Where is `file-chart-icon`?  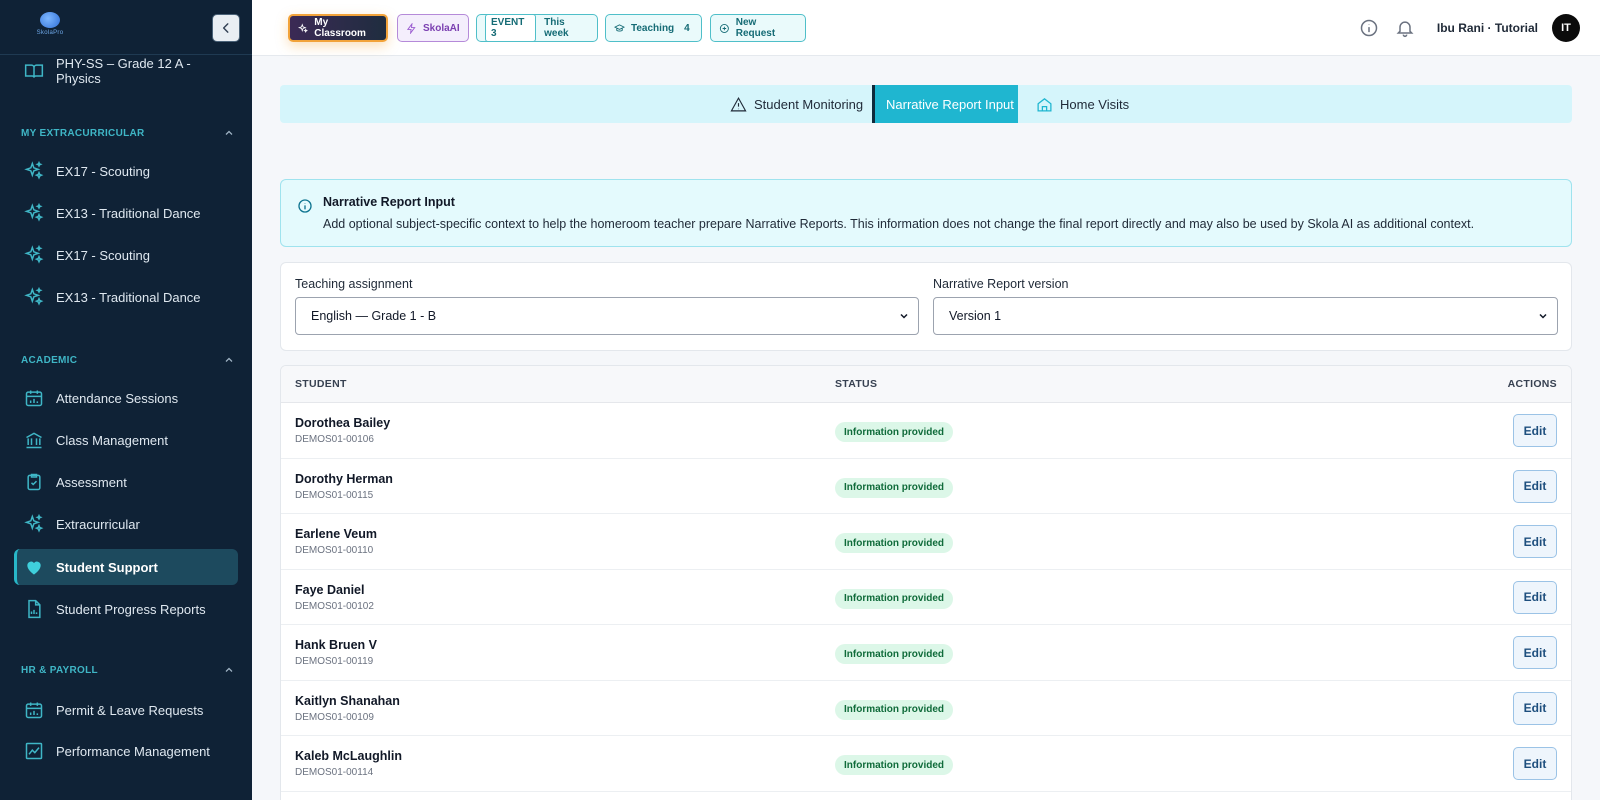 file-chart-icon is located at coordinates (34, 609).